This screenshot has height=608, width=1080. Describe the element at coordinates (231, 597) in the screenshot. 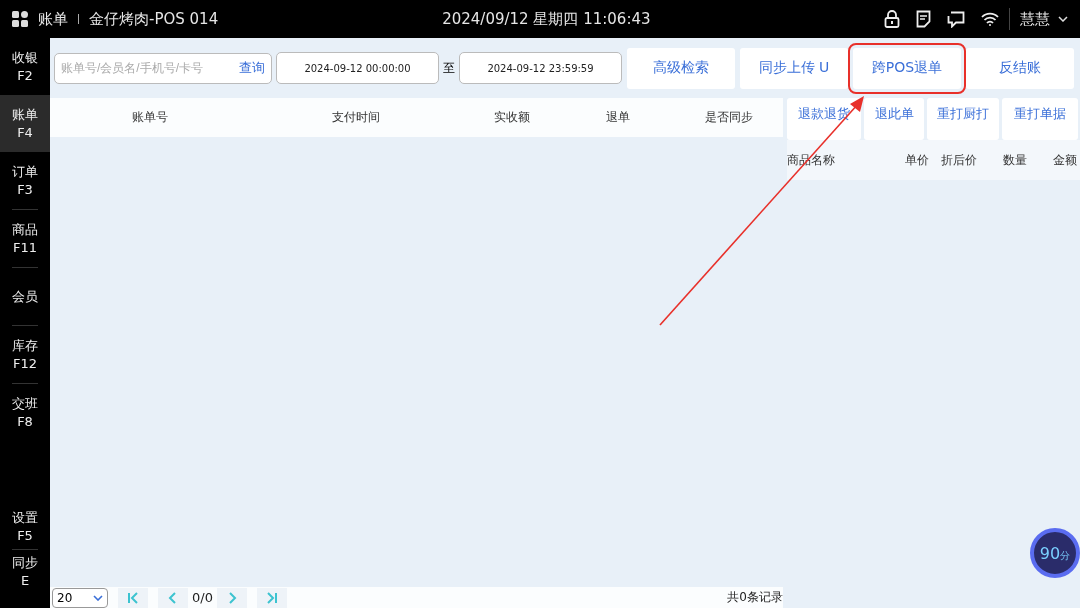

I see `next-page-button` at that location.